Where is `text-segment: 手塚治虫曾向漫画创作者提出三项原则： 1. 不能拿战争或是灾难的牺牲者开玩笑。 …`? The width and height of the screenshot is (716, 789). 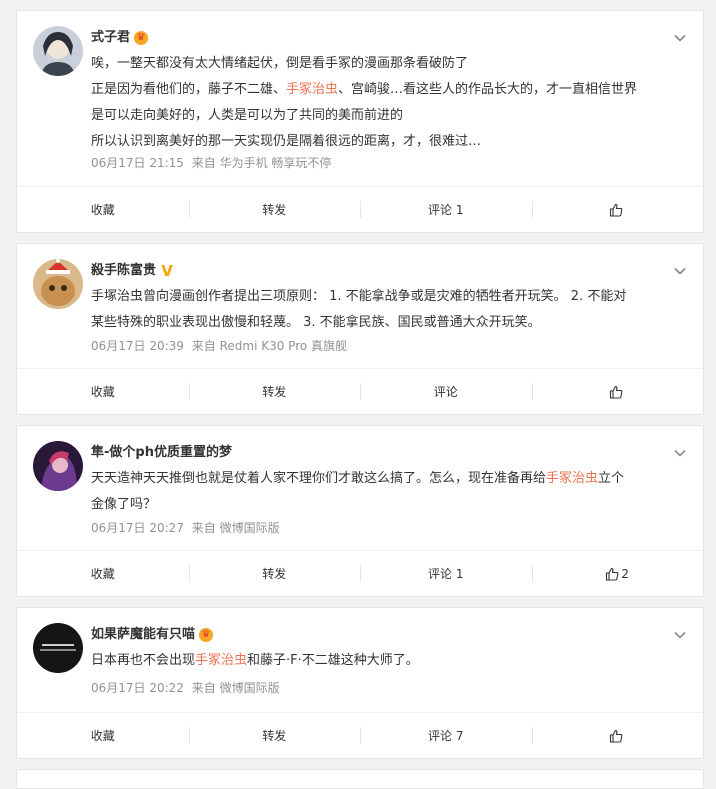
text-segment: 手塚治虫曾向漫画创作者提出三项原则： 1. 不能拿战争或是灾难的牺牲者开玩笑。 … is located at coordinates (359, 296).